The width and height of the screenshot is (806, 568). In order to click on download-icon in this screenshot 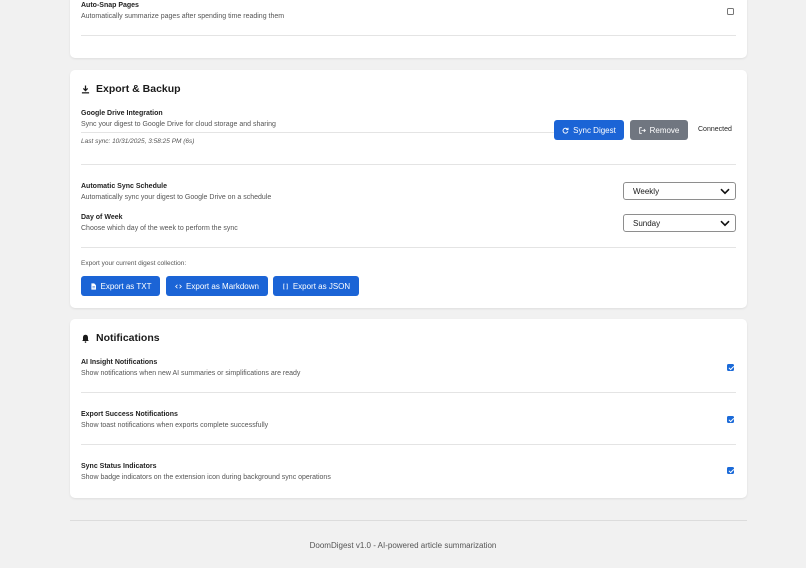, I will do `click(85, 88)`.